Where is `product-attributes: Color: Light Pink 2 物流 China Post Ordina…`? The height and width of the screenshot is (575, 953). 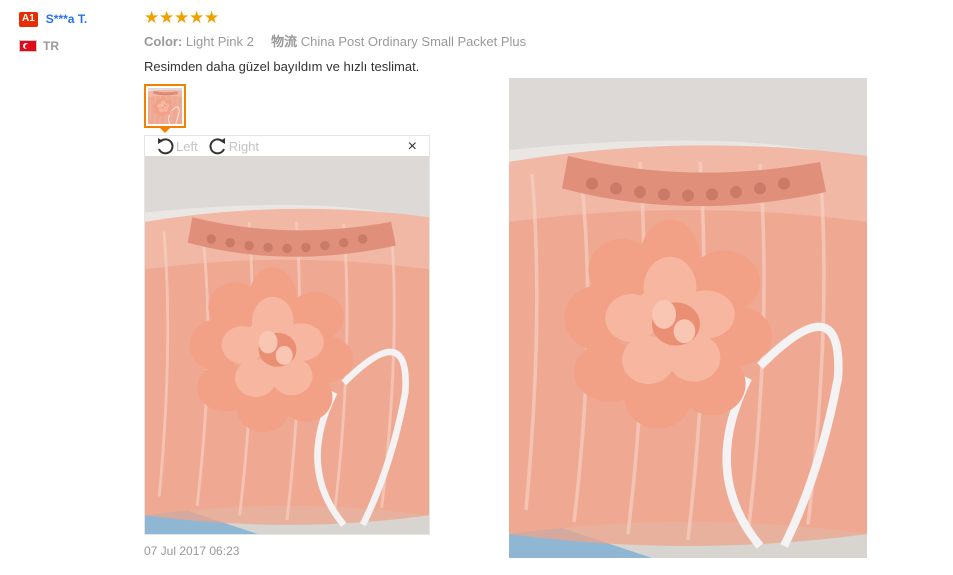 product-attributes: Color: Light Pink 2 物流 China Post Ordina… is located at coordinates (335, 42).